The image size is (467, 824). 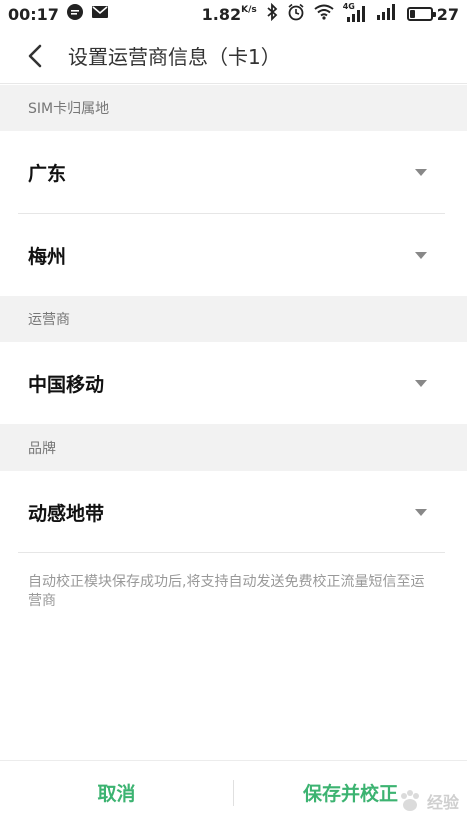 What do you see at coordinates (442, 802) in the screenshot?
I see `watermark-text: 经验` at bounding box center [442, 802].